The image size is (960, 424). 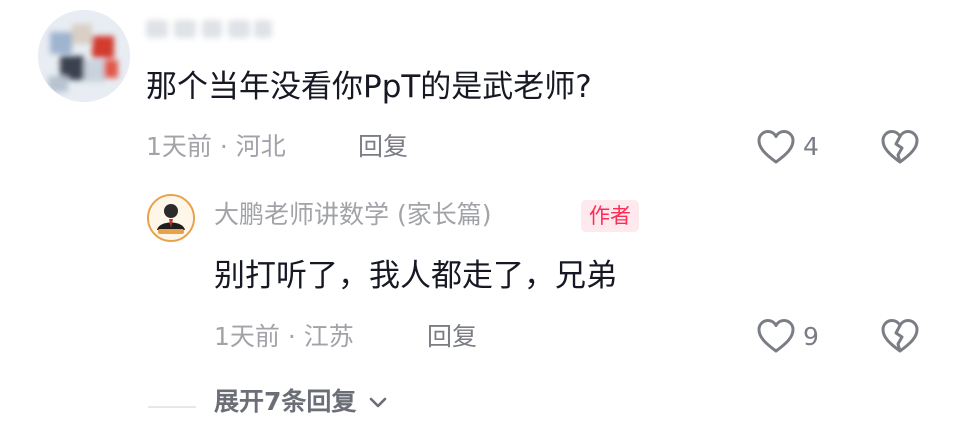 I want to click on reply-location: 江苏, so click(x=328, y=336).